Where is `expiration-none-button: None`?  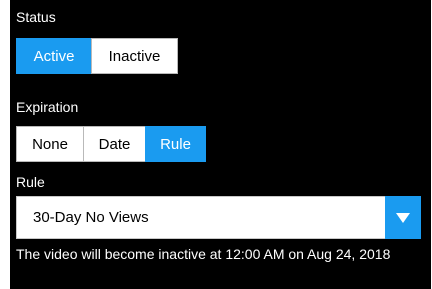 expiration-none-button: None is located at coordinates (50, 144).